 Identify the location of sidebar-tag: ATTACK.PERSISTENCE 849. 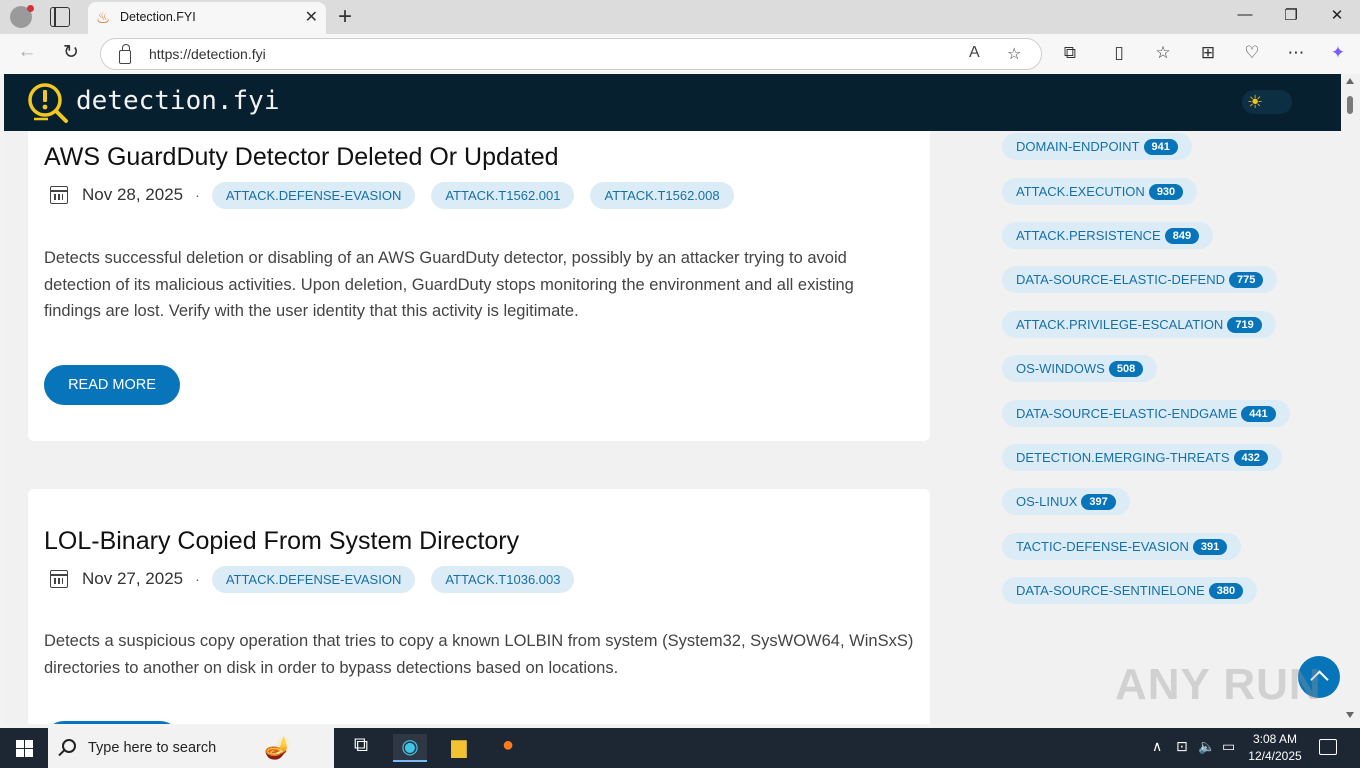
(1108, 235).